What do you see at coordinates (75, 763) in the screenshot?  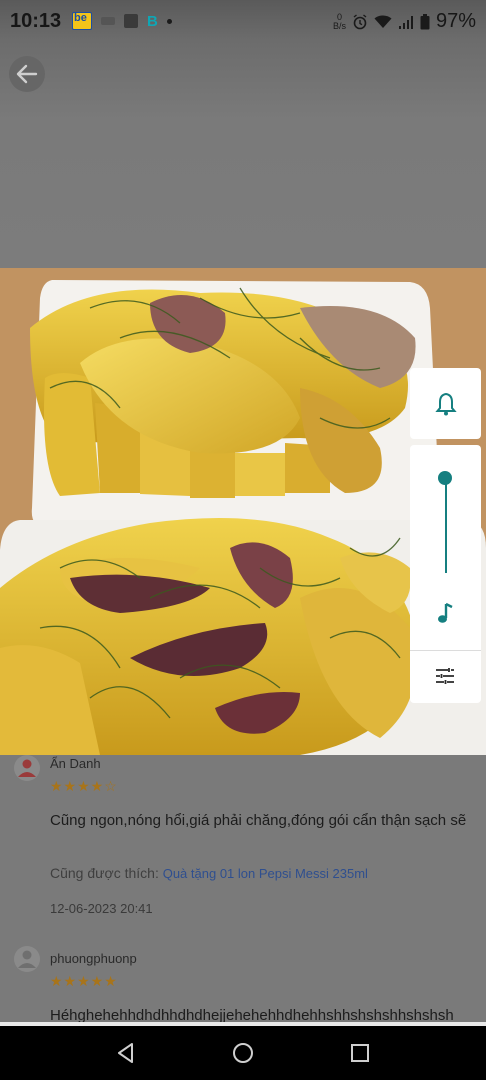 I see `reviewer-name: Ẩn Danh` at bounding box center [75, 763].